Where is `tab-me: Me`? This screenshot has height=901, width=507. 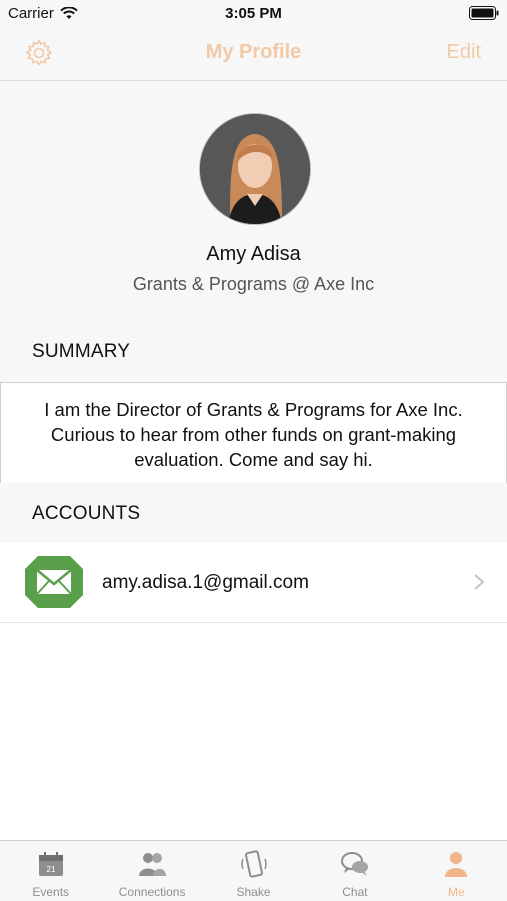
tab-me: Me is located at coordinates (456, 871).